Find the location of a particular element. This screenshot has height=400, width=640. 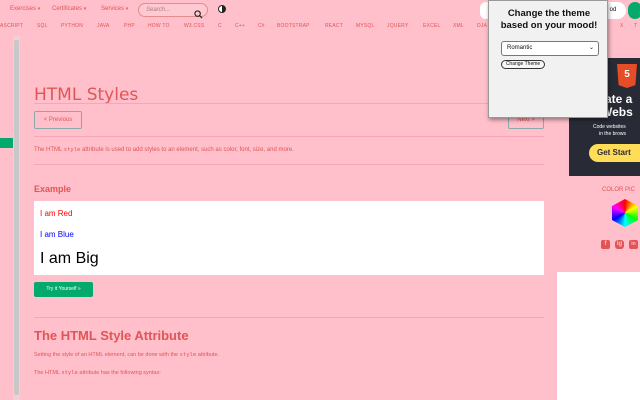

left-scrollbar is located at coordinates (16, 218).